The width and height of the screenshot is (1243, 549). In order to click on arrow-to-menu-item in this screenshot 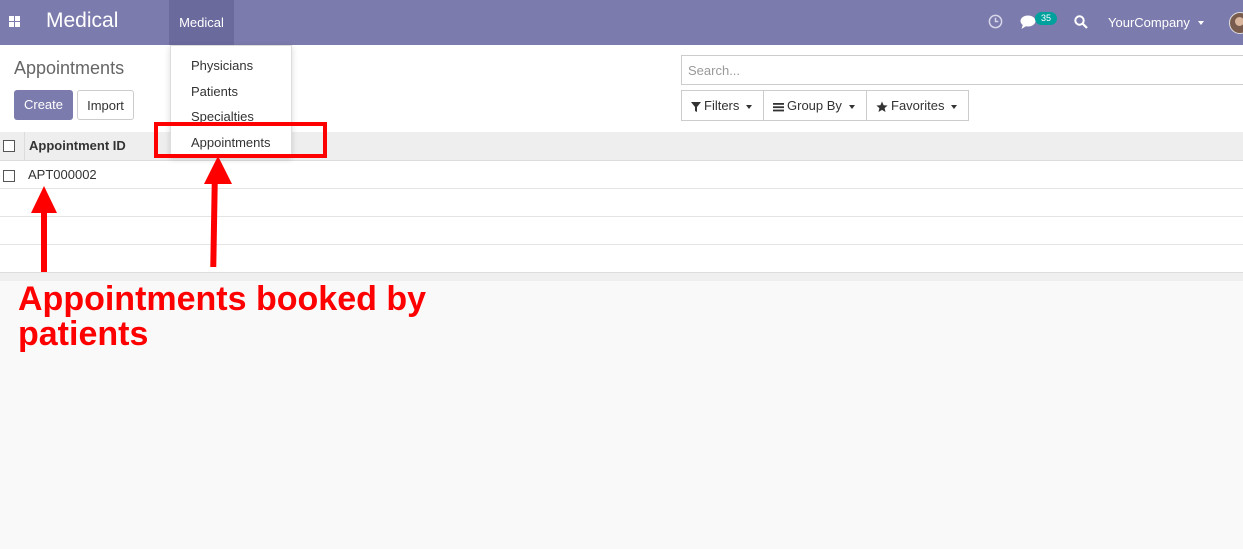, I will do `click(218, 212)`.